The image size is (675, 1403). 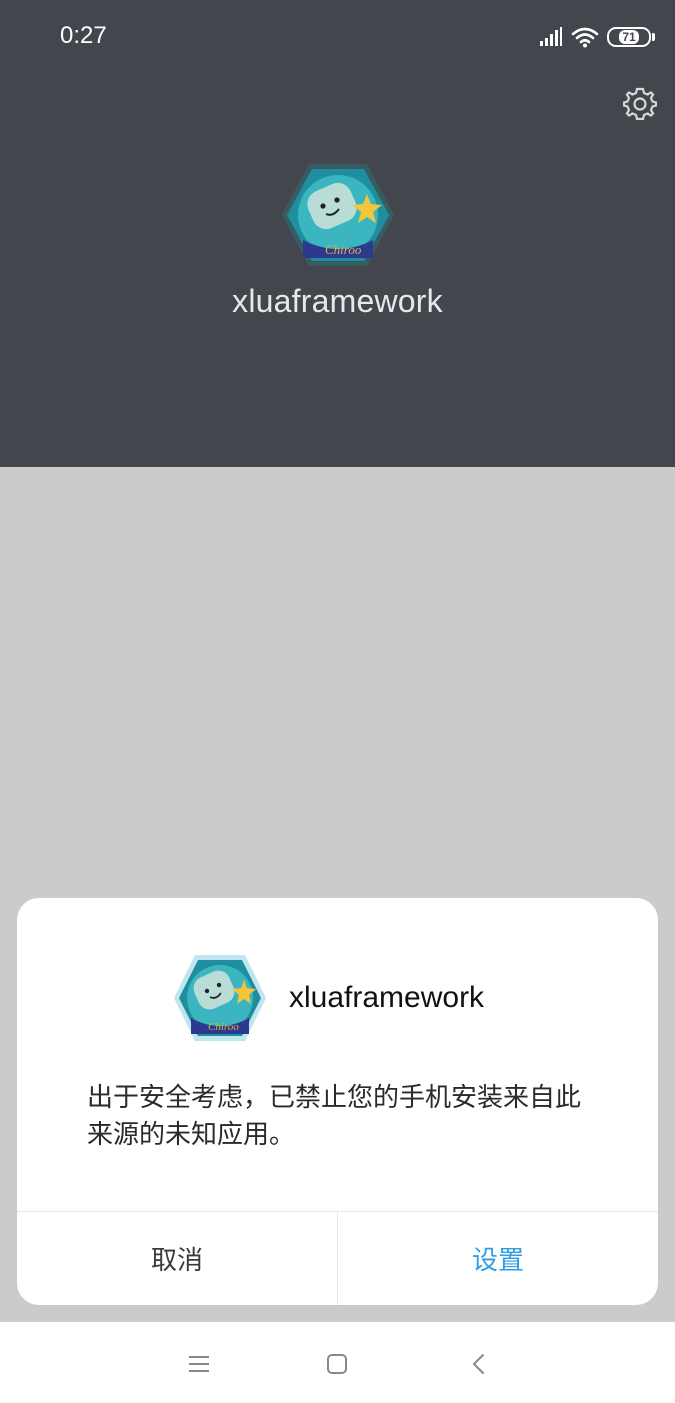 What do you see at coordinates (334, 1116) in the screenshot?
I see `dialog-message: 出于安全考虑，已禁止您的手机安装来自此来源的未知应用。` at bounding box center [334, 1116].